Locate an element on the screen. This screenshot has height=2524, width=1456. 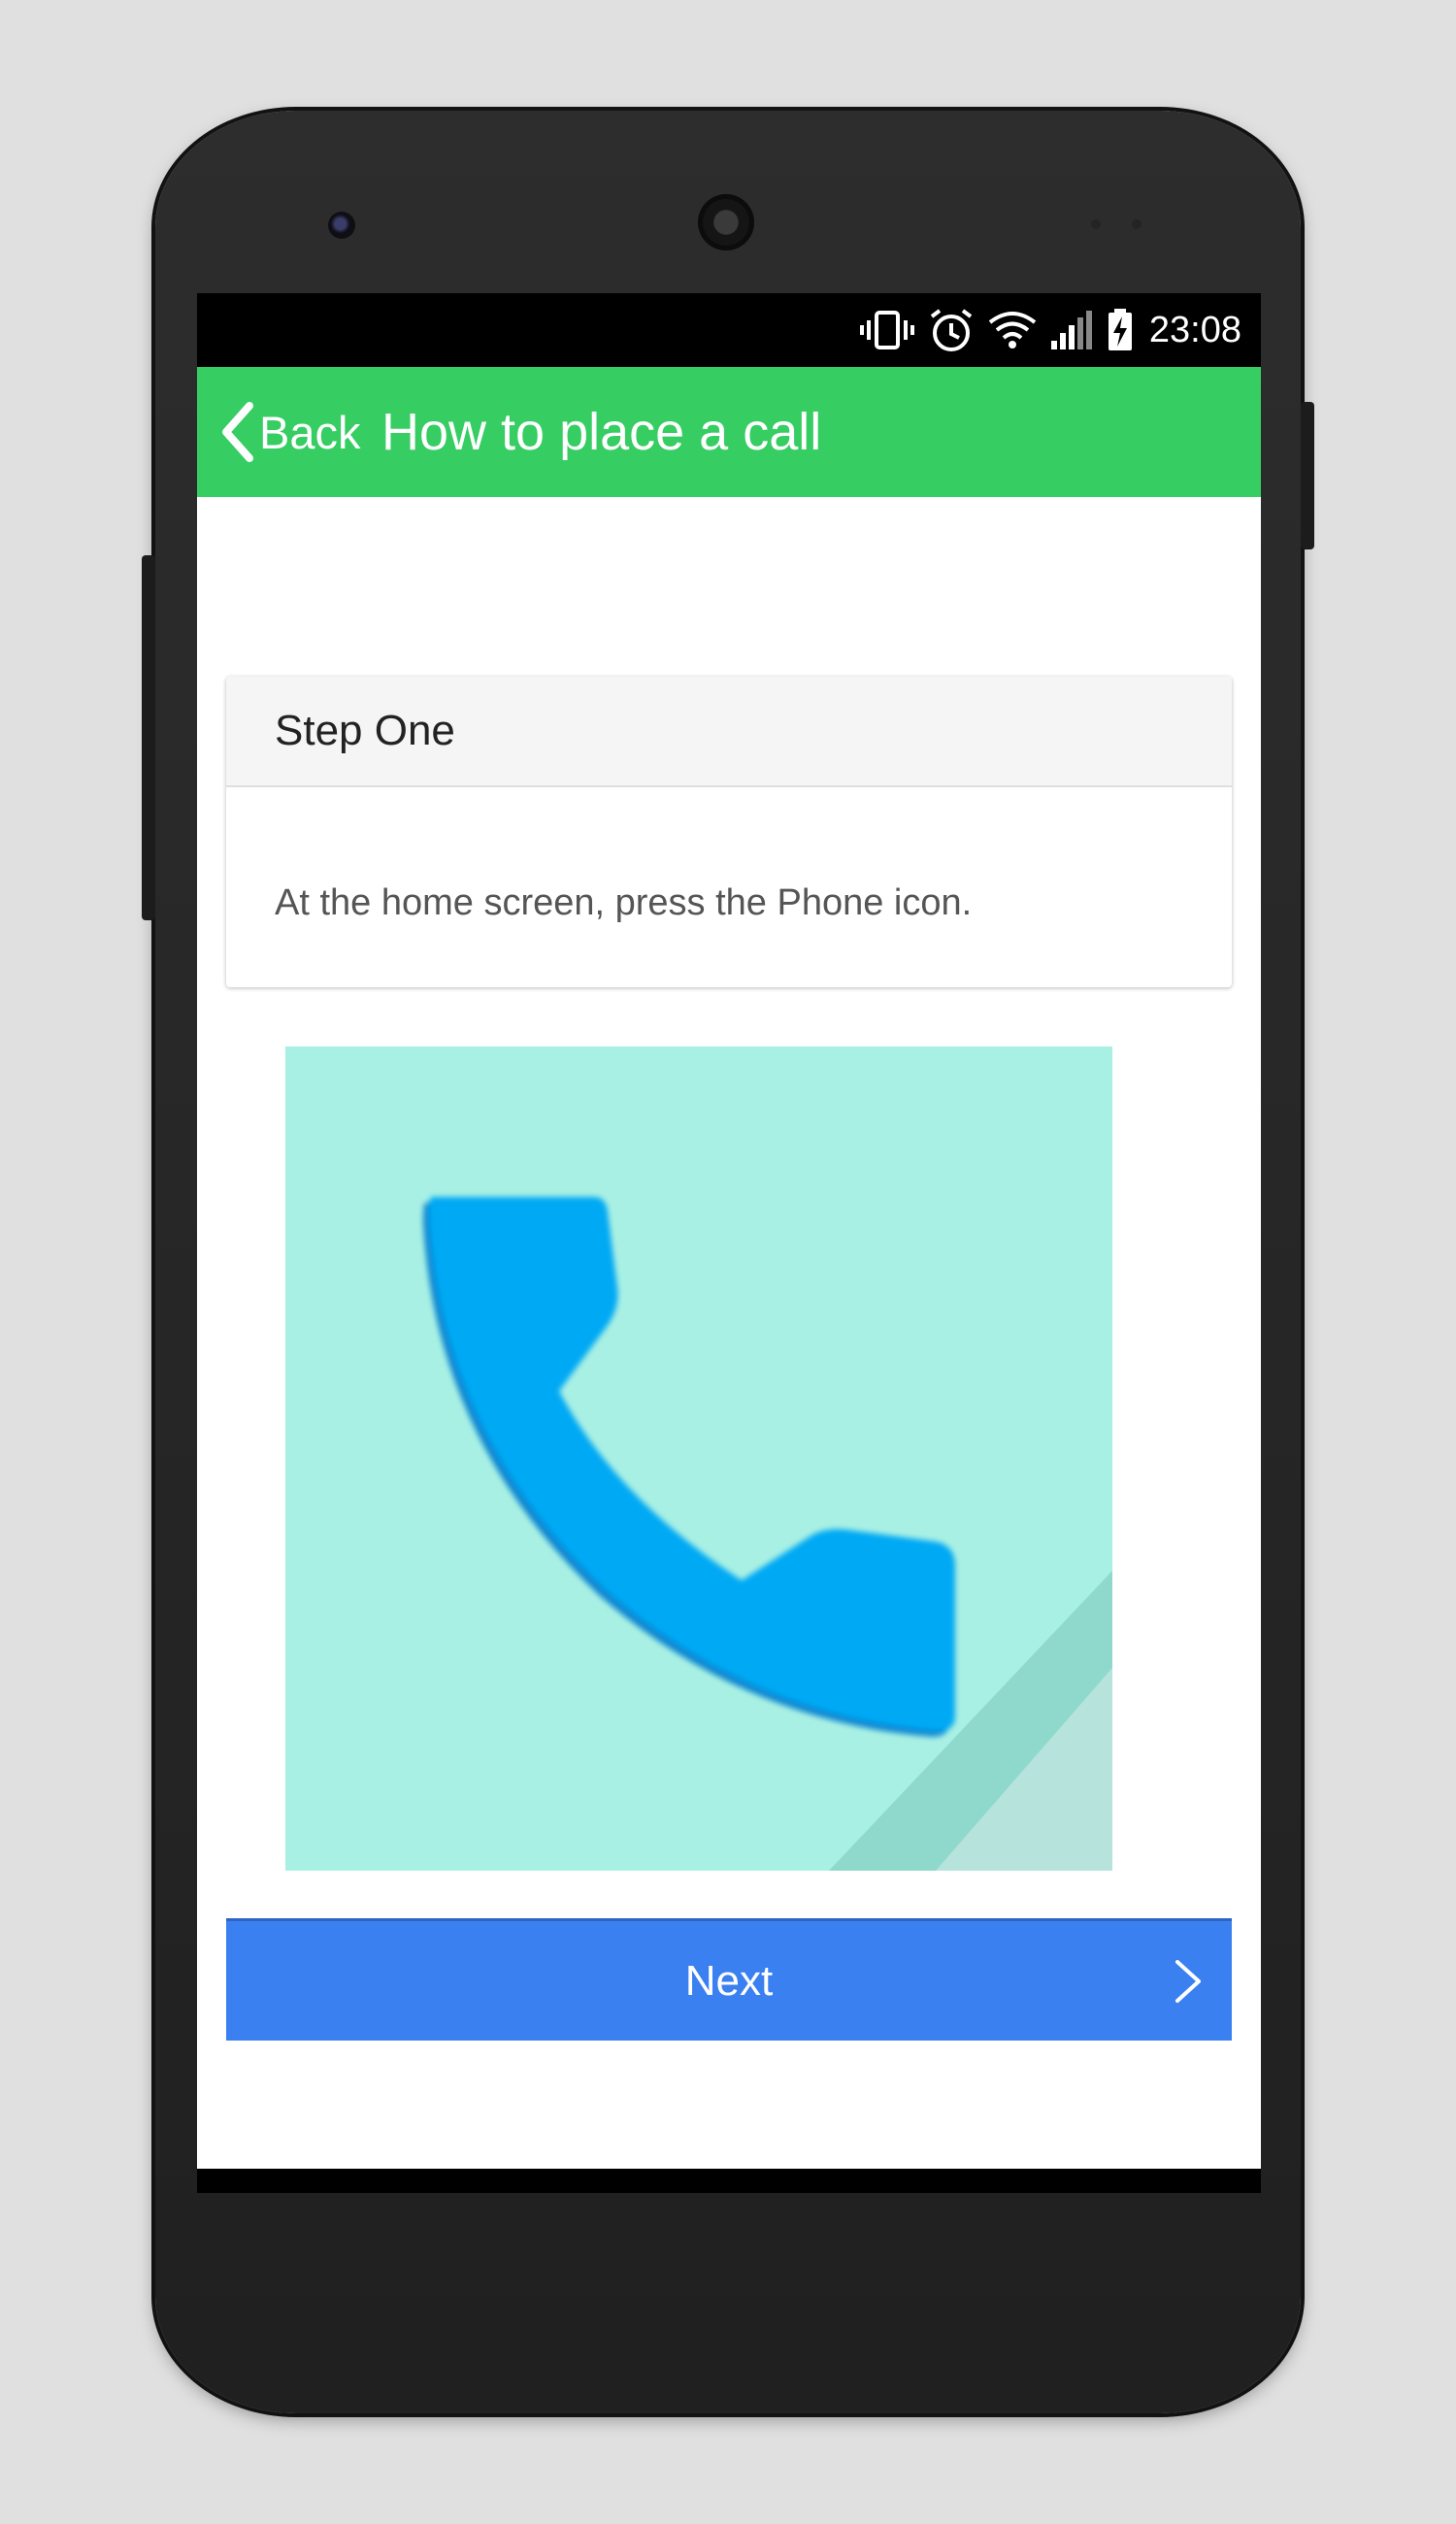
next-button: Next is located at coordinates (729, 1979).